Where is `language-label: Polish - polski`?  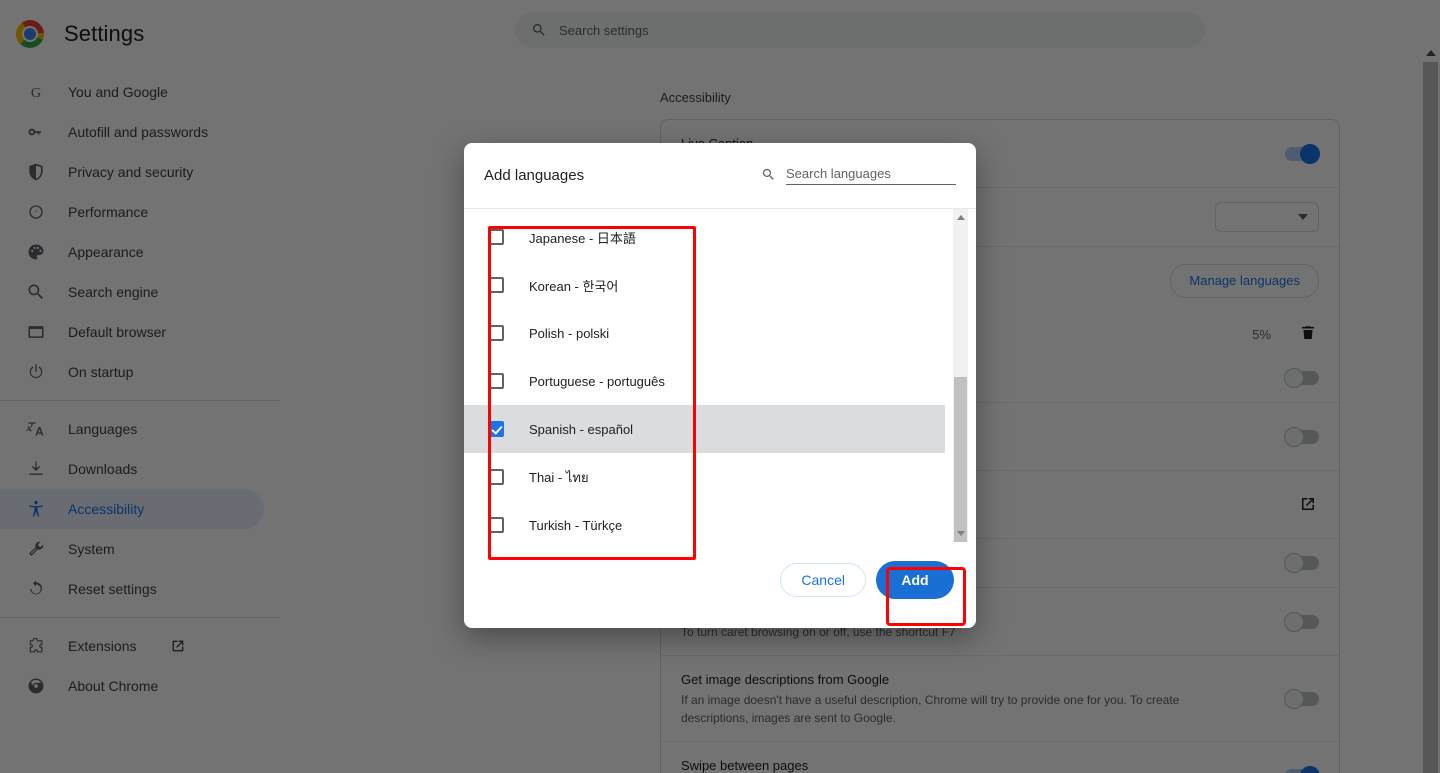
language-label: Polish - polski is located at coordinates (569, 333).